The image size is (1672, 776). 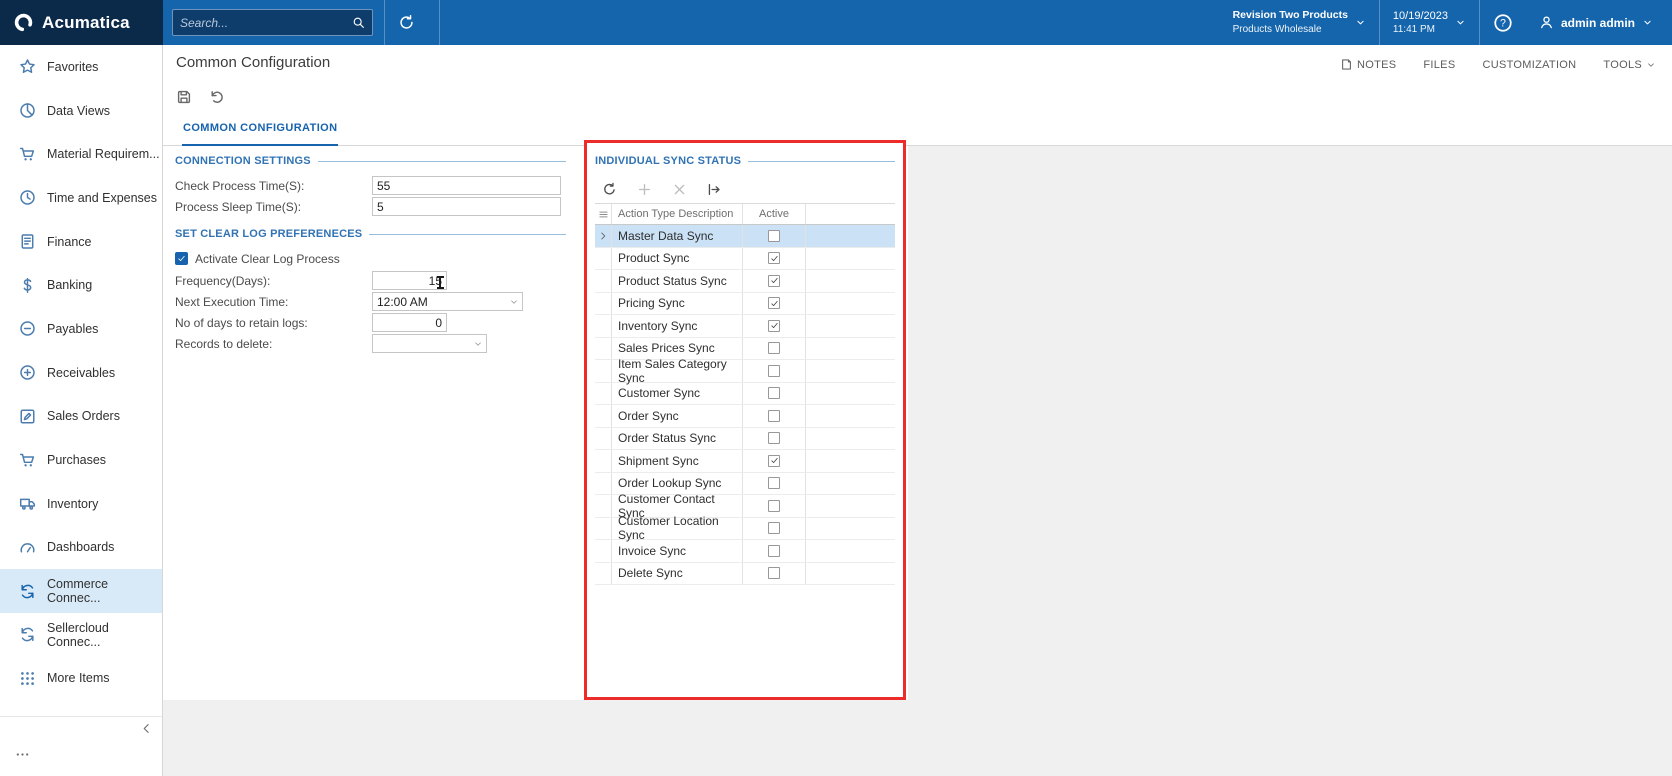 I want to click on action-type-description-cell: Customer Location Sync, so click(x=677, y=528).